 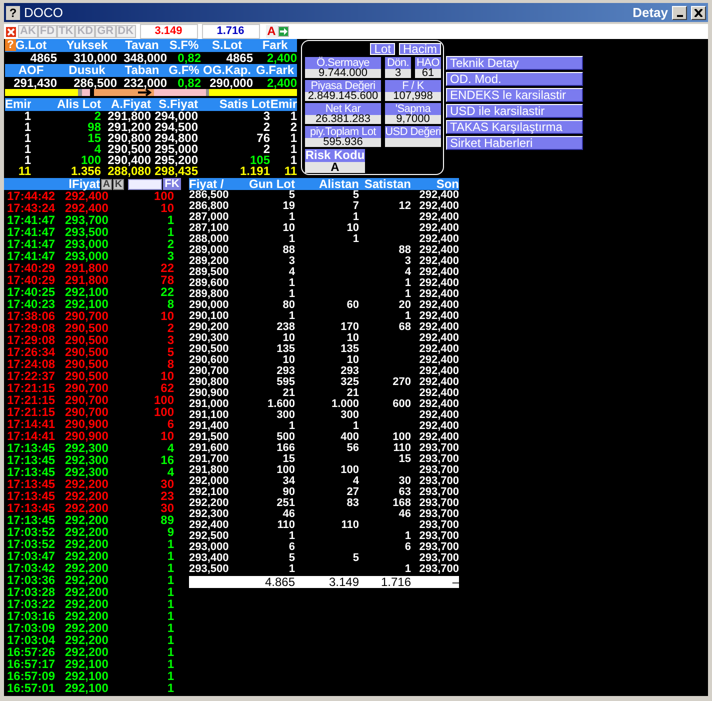 I want to click on field-label: Net Kar, so click(x=343, y=109).